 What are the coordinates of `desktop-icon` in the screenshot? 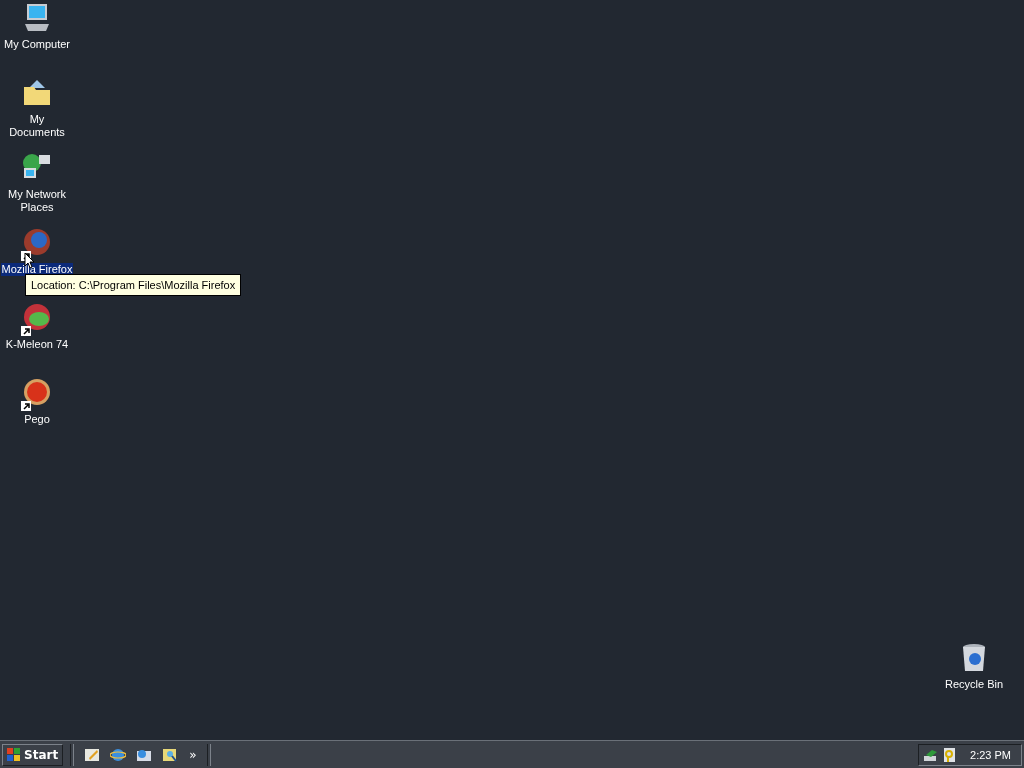 It's located at (92, 754).